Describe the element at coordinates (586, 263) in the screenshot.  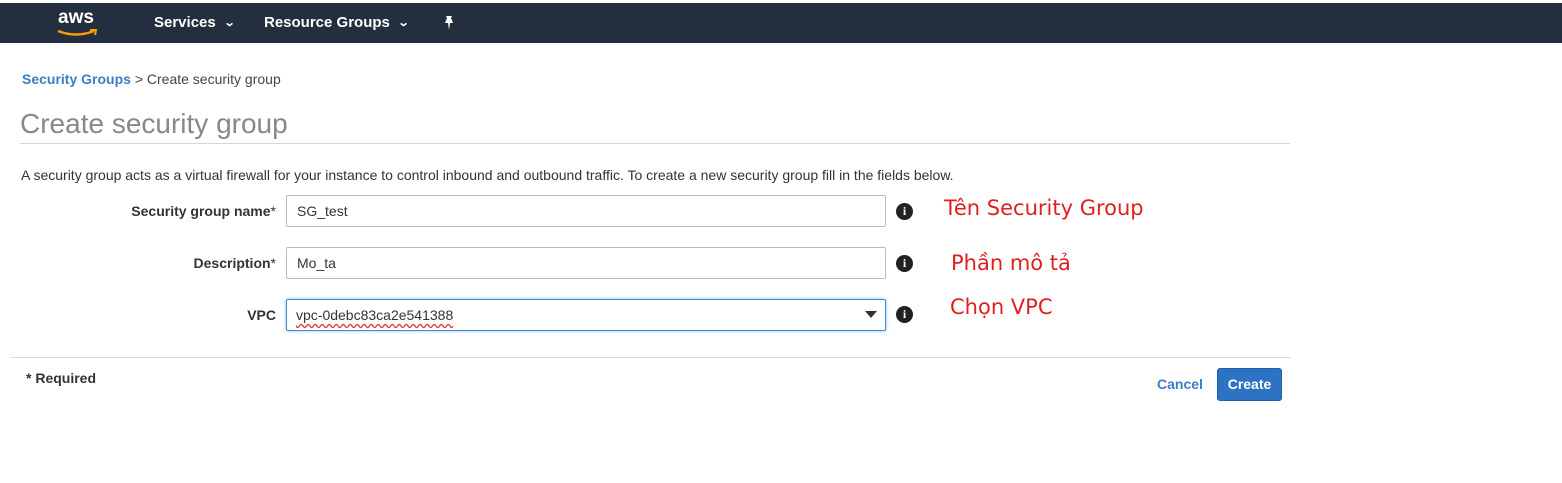
I see `description-input` at that location.